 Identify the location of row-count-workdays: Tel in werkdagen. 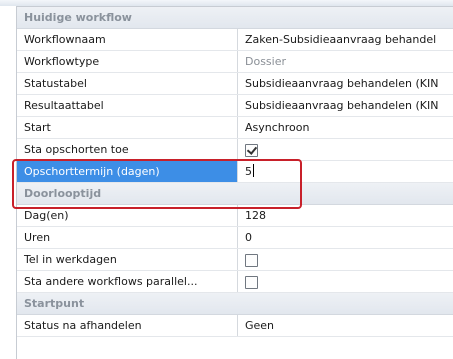
(235, 260).